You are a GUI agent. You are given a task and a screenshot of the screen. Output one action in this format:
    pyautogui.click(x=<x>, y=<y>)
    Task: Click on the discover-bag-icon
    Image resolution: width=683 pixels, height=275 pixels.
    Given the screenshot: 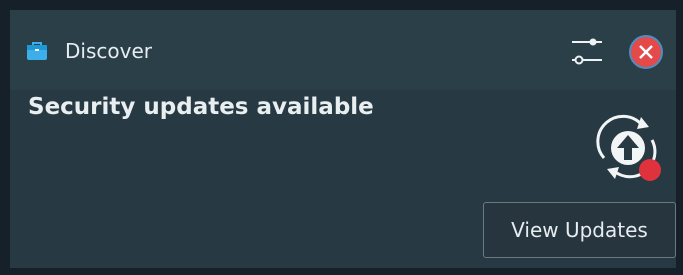 What is the action you would take?
    pyautogui.click(x=37, y=51)
    